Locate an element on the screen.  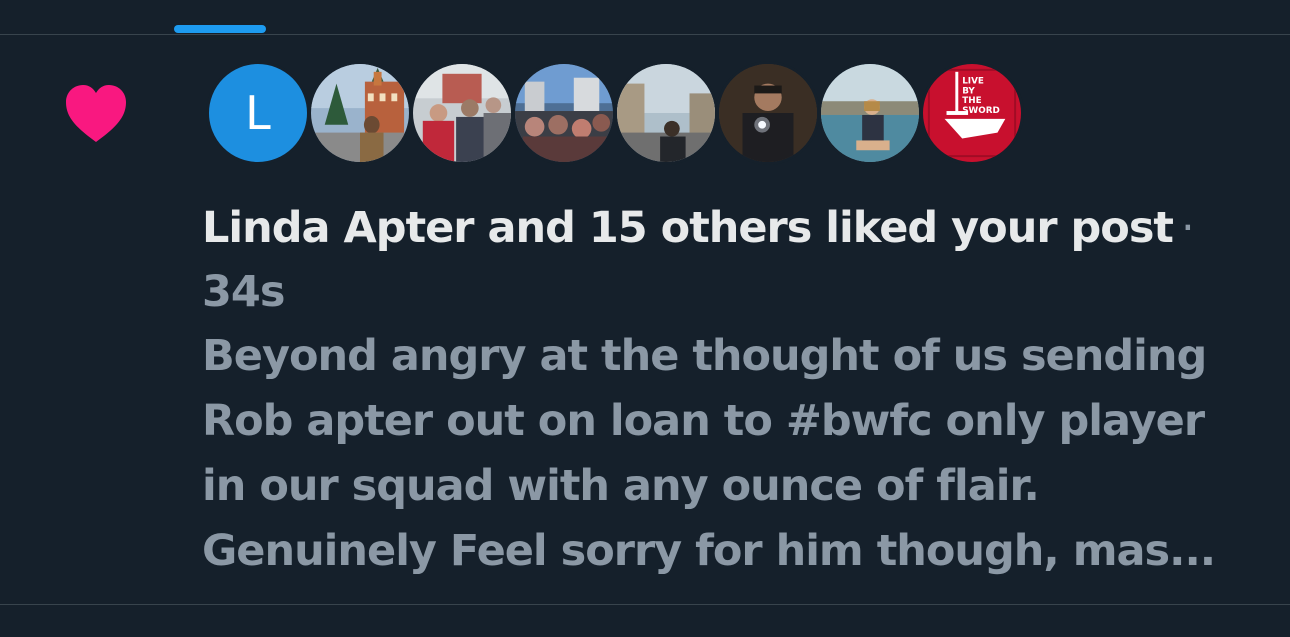
post-line: in our squad with any ounce of flair. is located at coordinates (621, 486).